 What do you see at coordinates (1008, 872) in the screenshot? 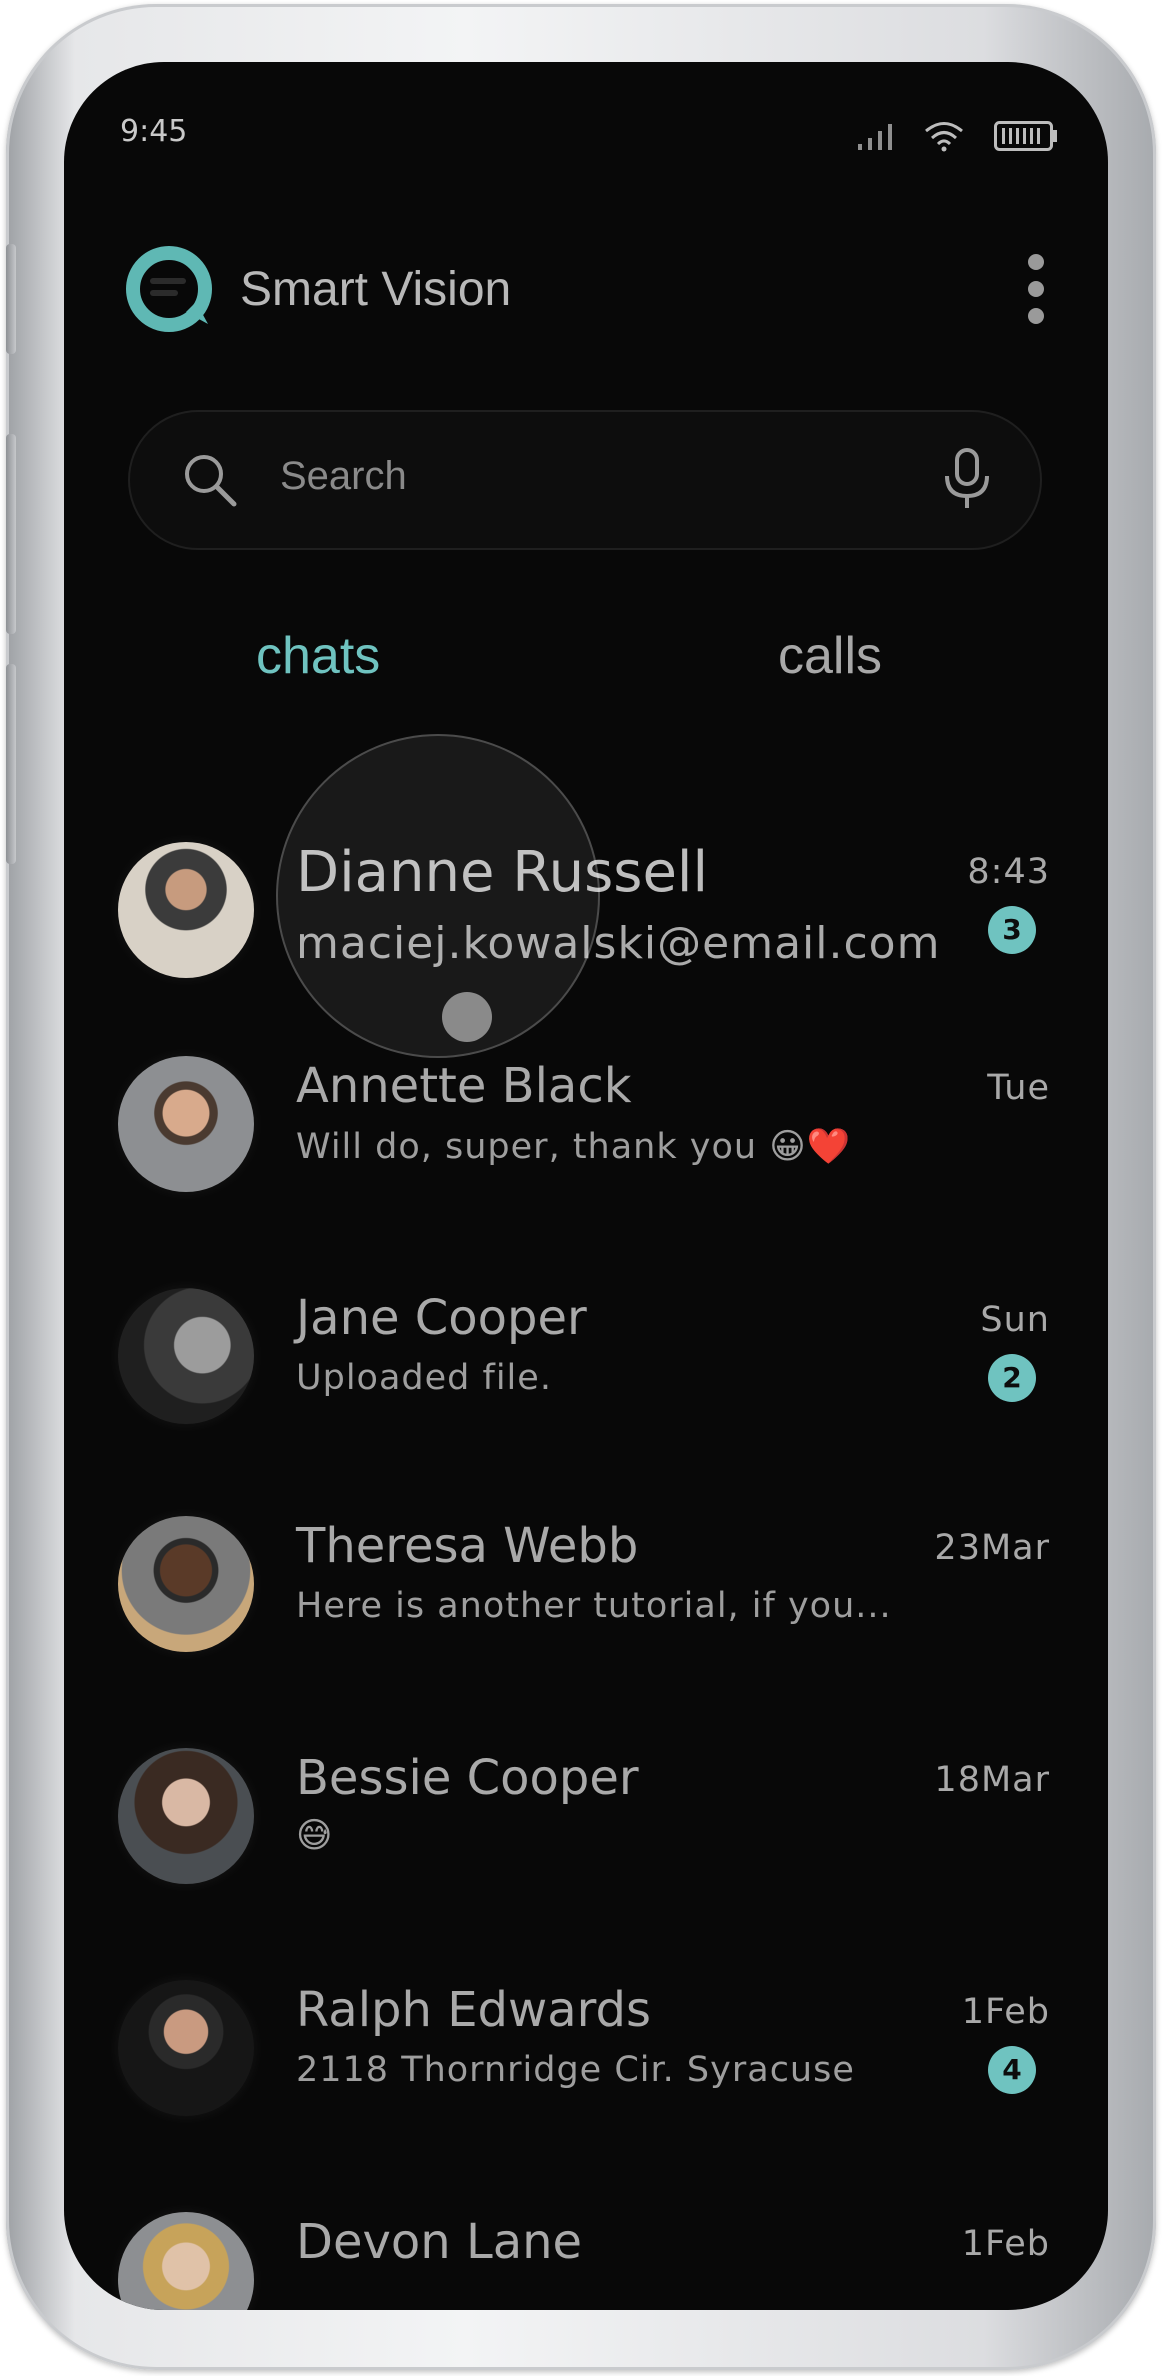
I see `message-time: 8:43` at bounding box center [1008, 872].